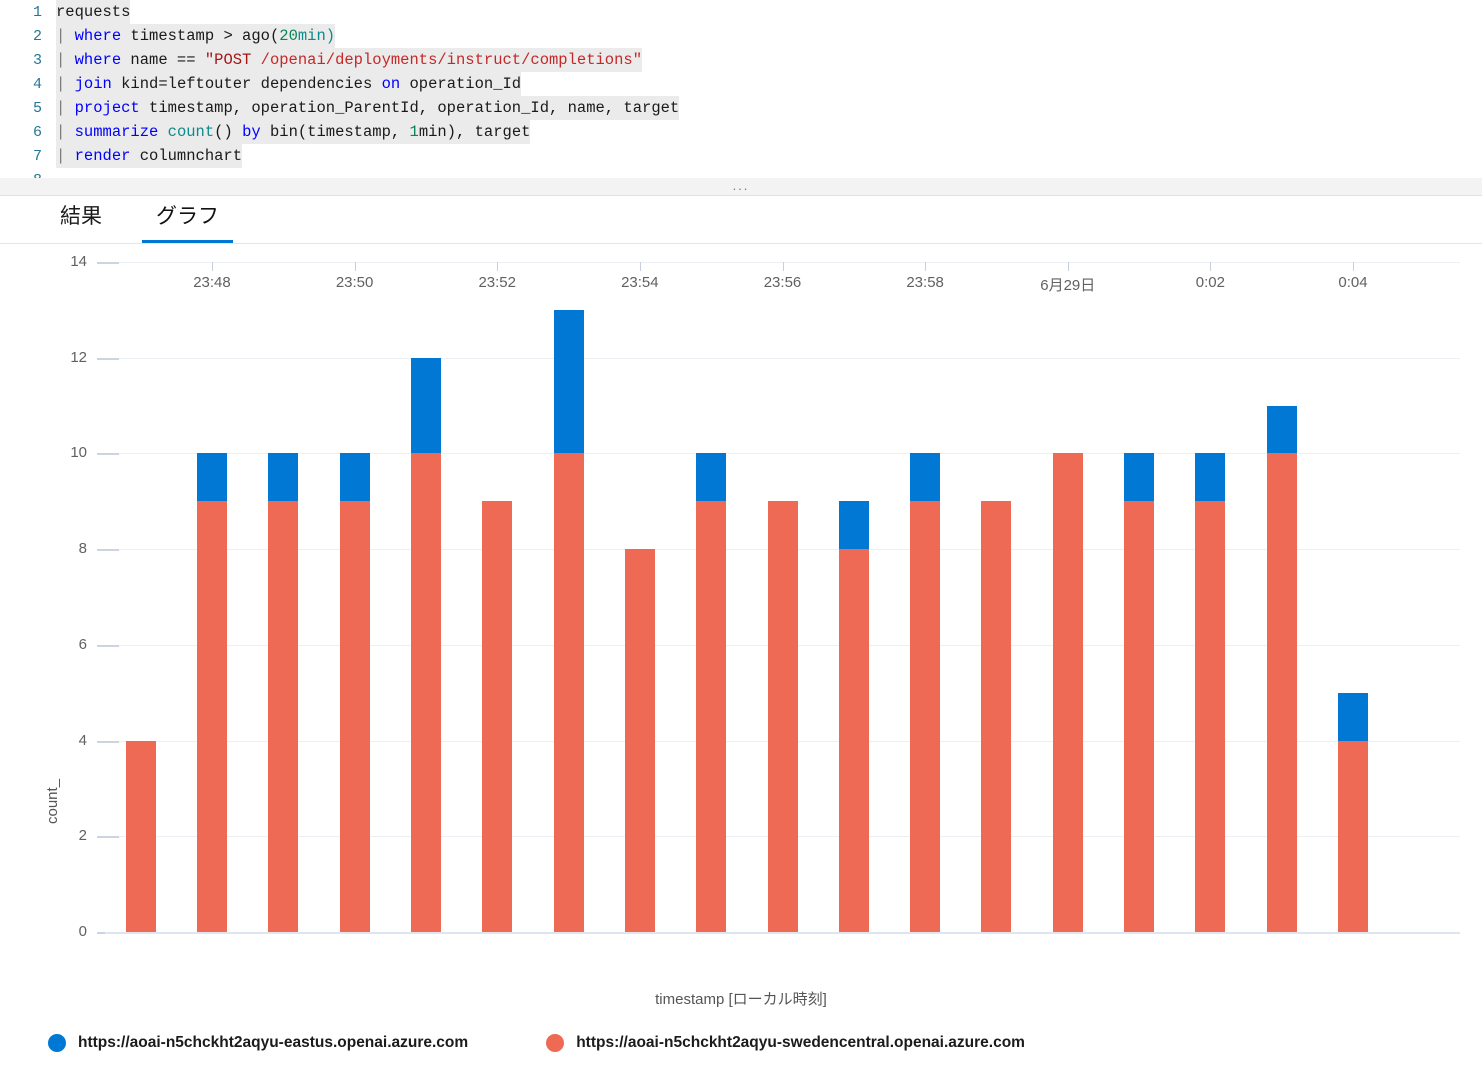 Image resolution: width=1482 pixels, height=1080 pixels. I want to click on line-number: 6, so click(37, 132).